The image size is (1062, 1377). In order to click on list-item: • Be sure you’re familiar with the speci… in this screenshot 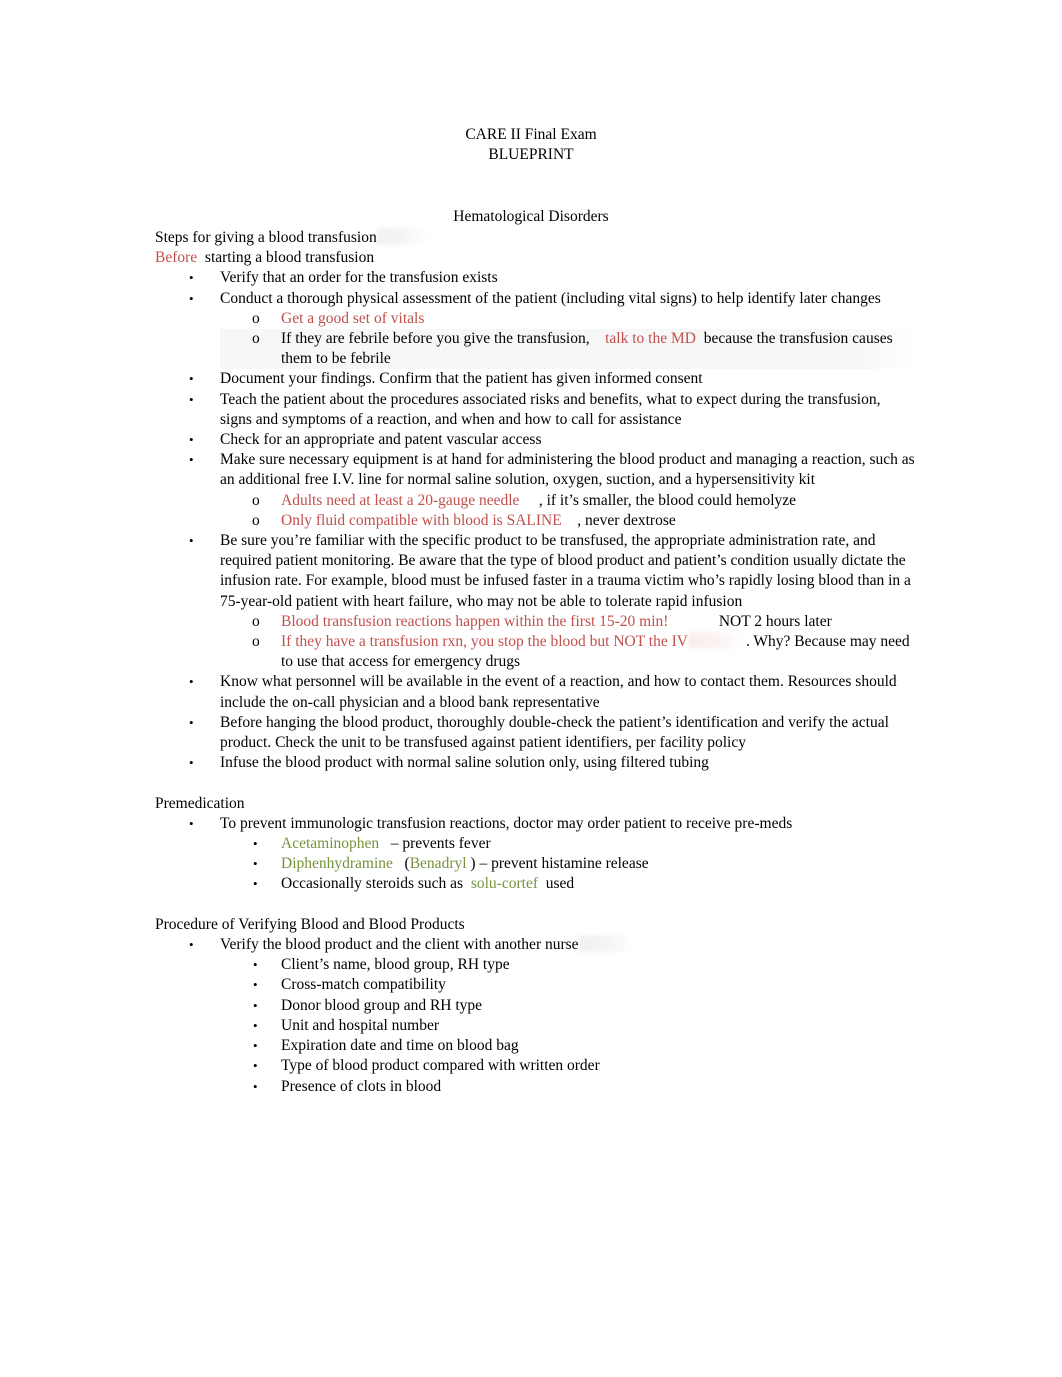, I will do `click(535, 601)`.